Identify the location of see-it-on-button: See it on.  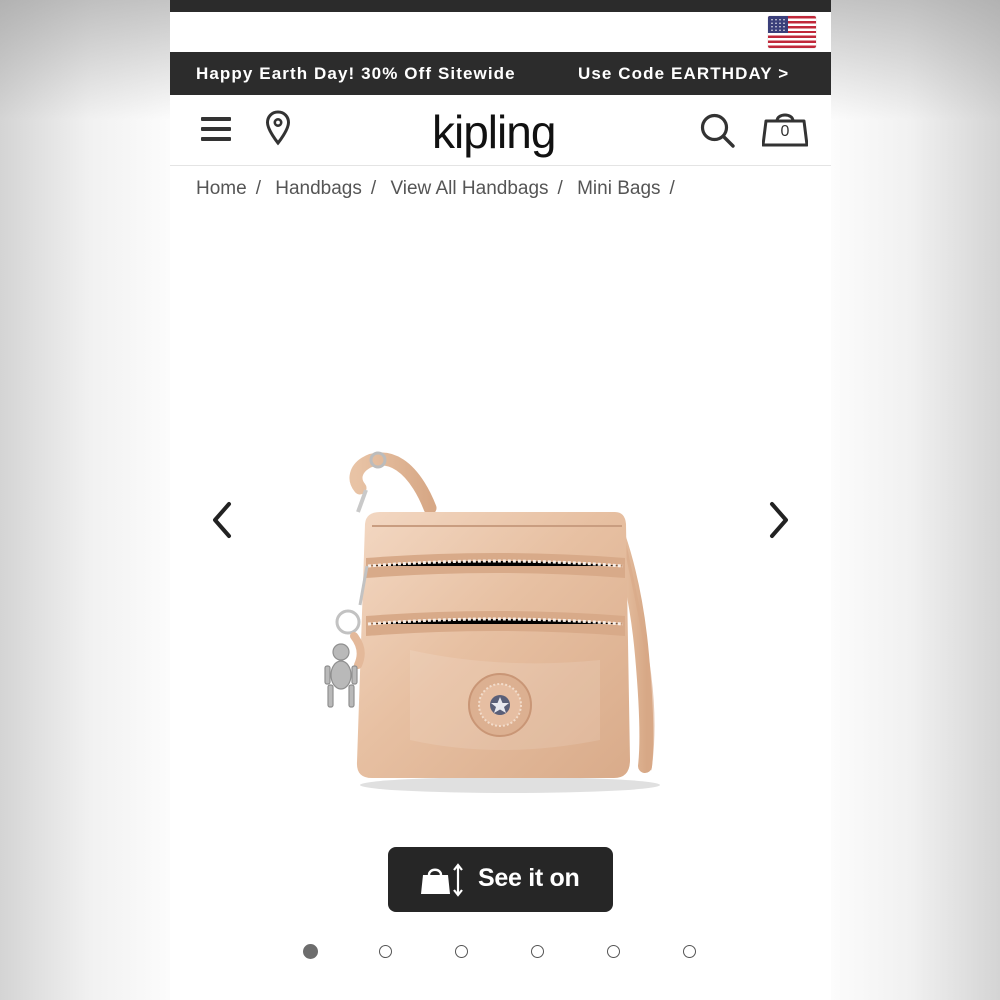
(500, 879).